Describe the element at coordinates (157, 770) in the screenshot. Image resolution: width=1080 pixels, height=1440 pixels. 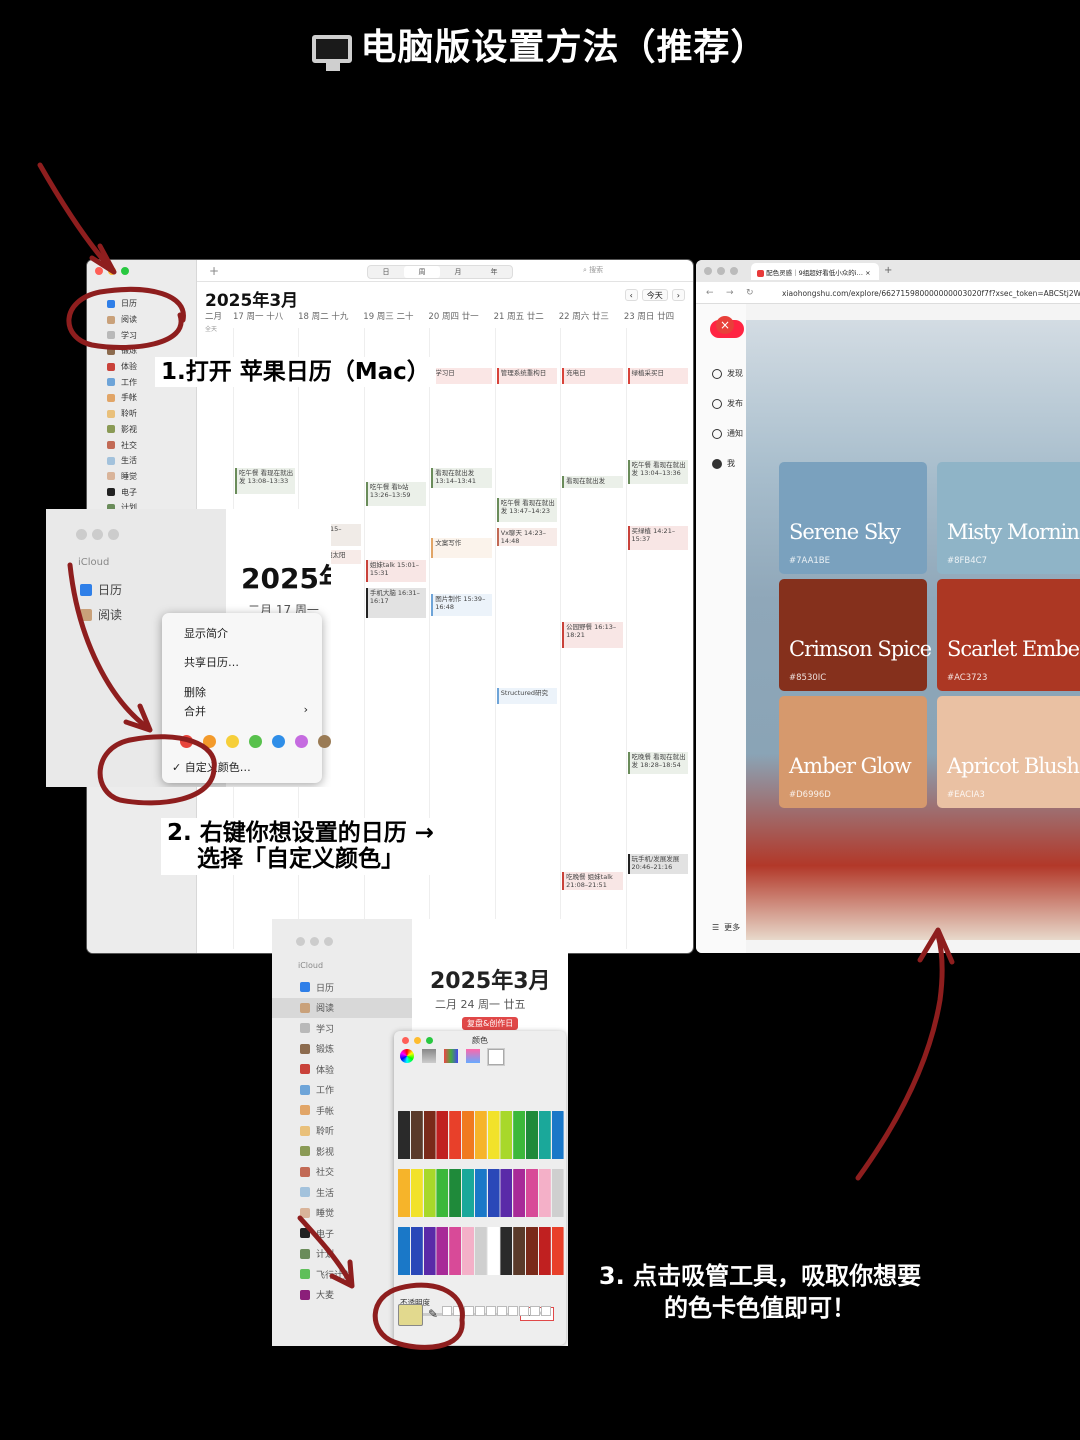
I see `circle-custom-color` at that location.